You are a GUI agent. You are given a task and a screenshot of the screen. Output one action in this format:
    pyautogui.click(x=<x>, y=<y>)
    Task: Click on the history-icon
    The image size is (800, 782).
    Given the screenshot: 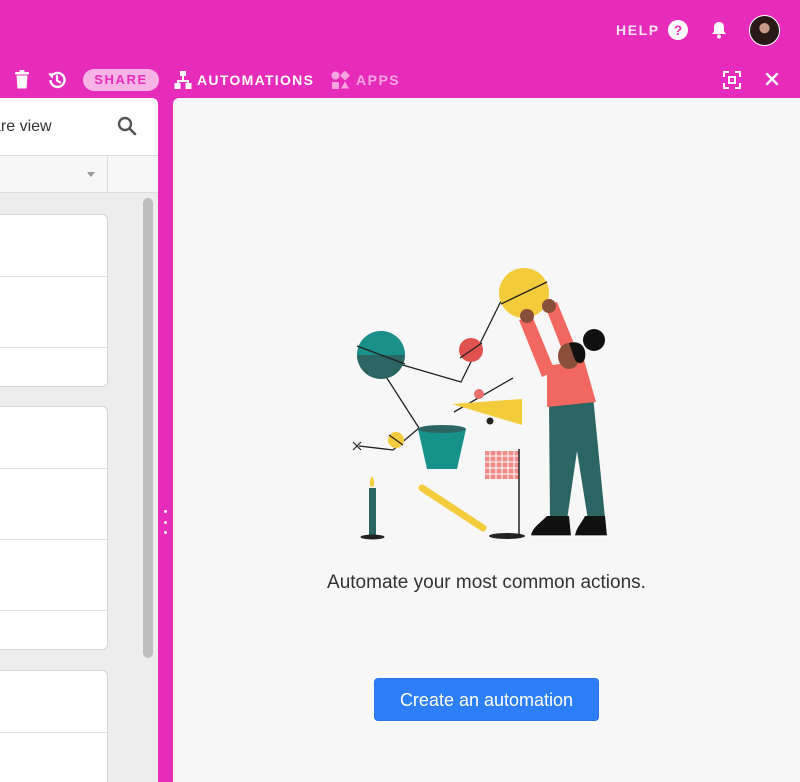 What is the action you would take?
    pyautogui.click(x=57, y=80)
    